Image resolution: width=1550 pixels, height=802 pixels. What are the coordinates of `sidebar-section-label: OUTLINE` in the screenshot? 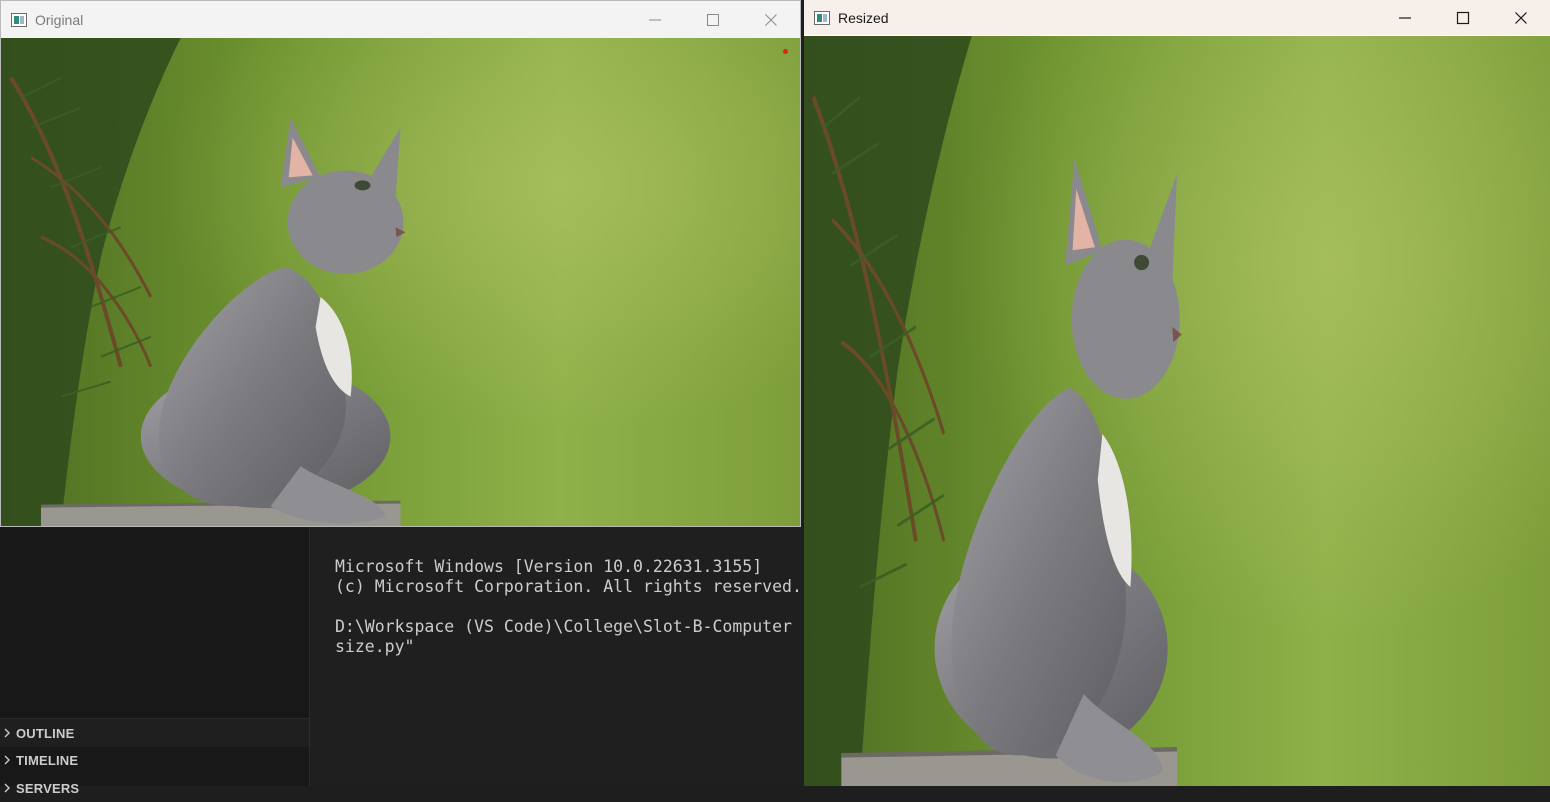 It's located at (45, 733).